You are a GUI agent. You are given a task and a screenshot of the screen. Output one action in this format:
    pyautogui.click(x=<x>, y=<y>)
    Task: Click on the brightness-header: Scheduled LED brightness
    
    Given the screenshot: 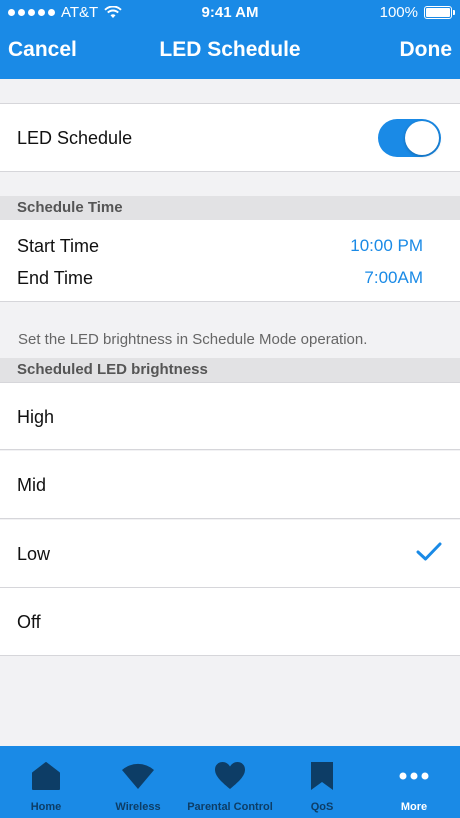 What is the action you would take?
    pyautogui.click(x=230, y=370)
    